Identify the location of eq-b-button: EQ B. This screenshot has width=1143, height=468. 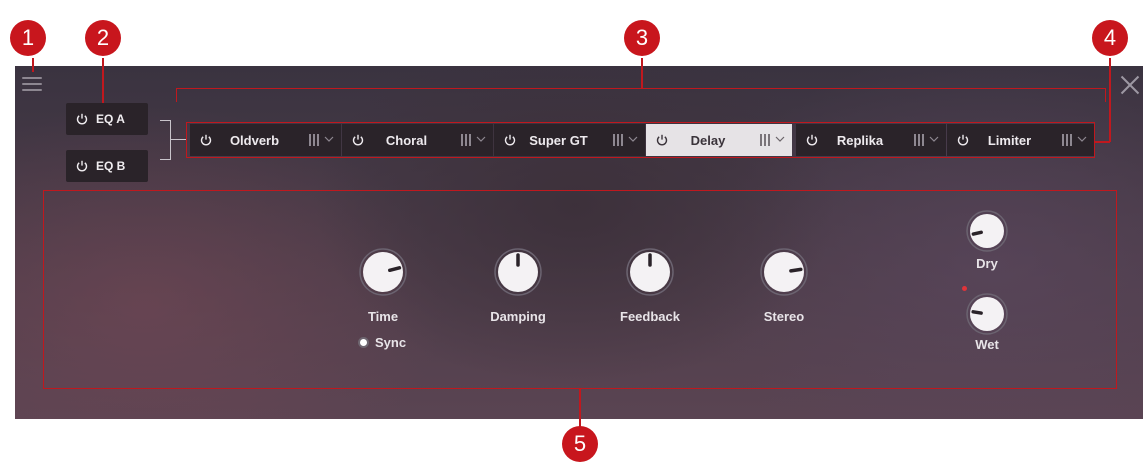
(107, 166).